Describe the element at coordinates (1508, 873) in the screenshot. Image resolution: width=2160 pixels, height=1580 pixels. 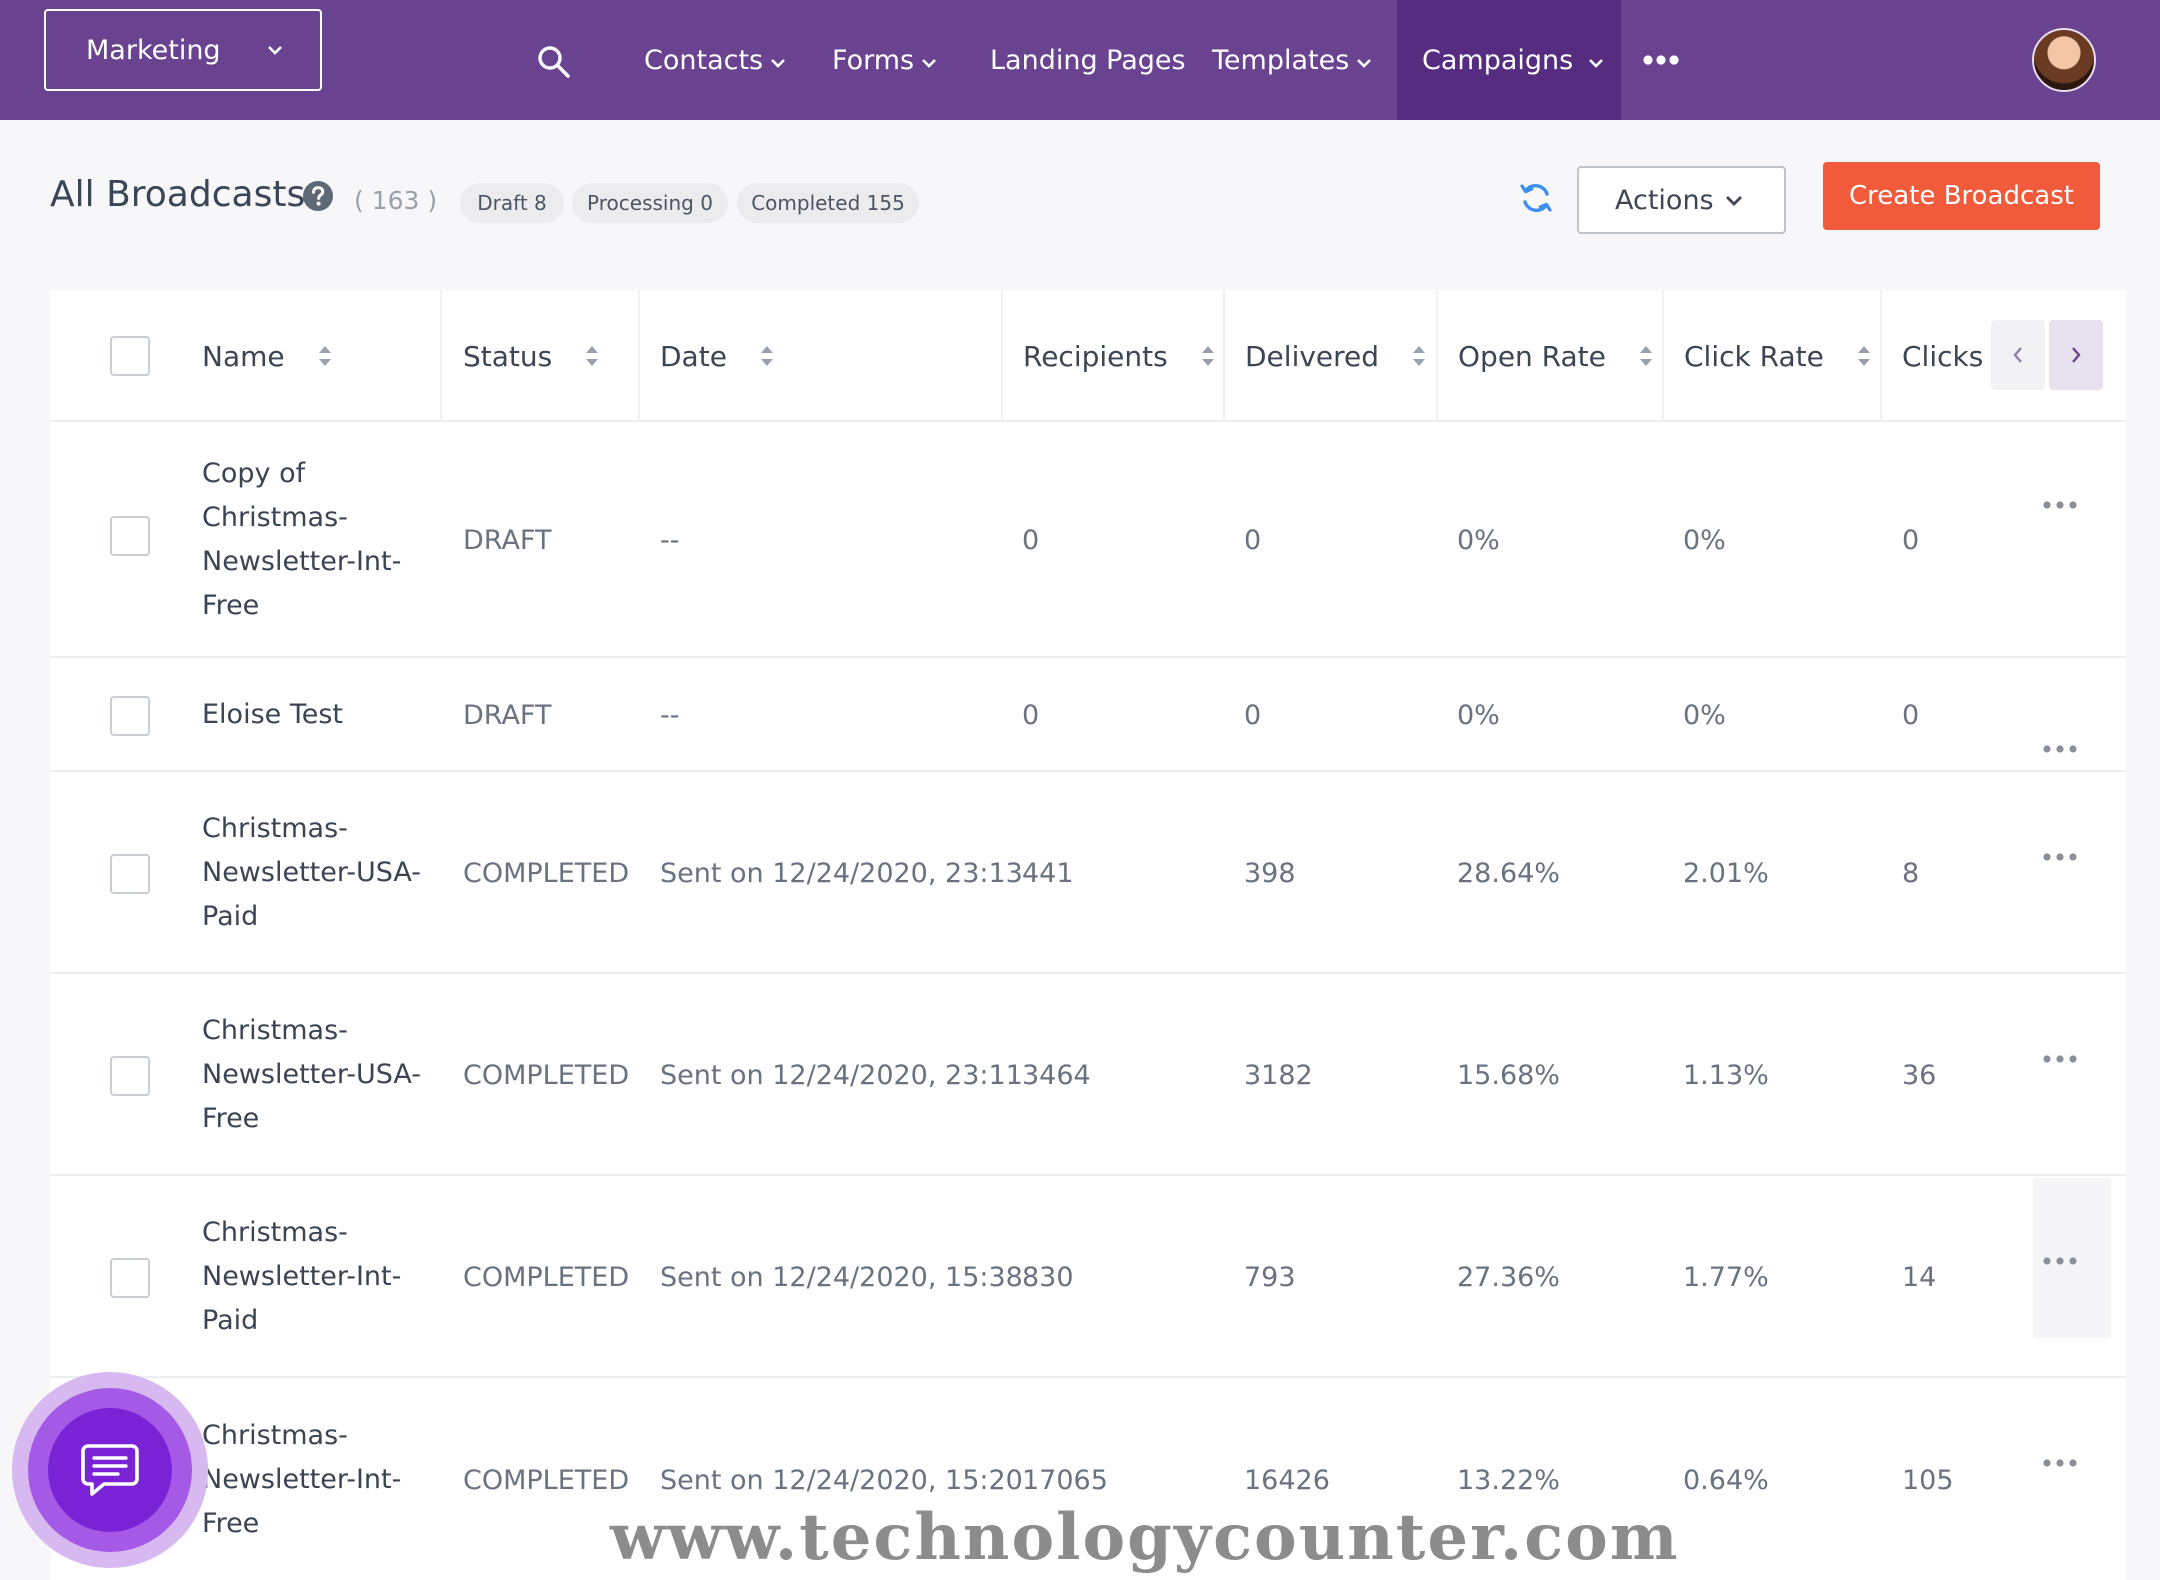
I see `broadcast-open-rate: 28.64%` at that location.